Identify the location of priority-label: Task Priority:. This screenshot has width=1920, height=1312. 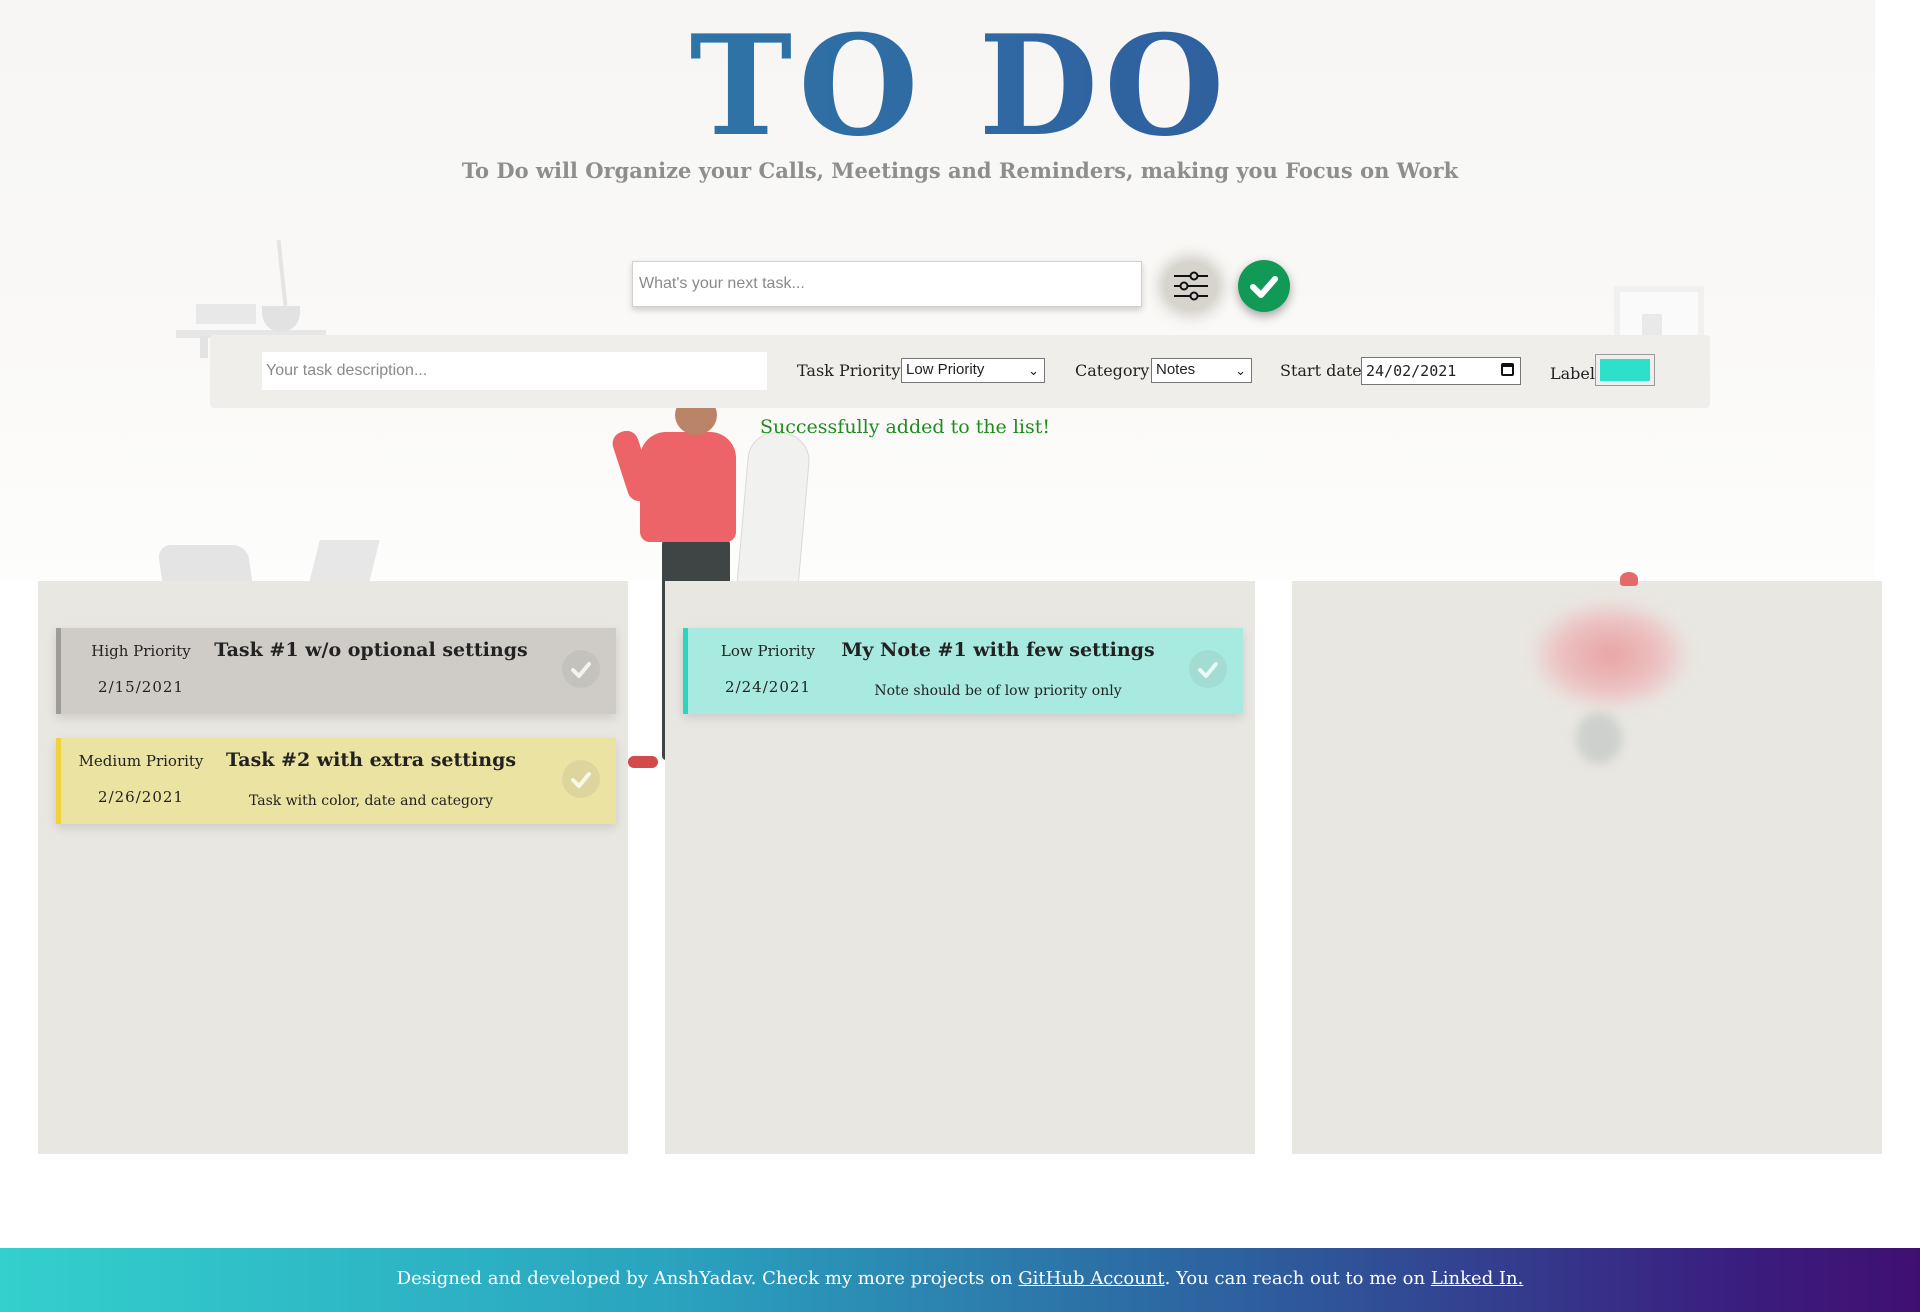
(851, 370).